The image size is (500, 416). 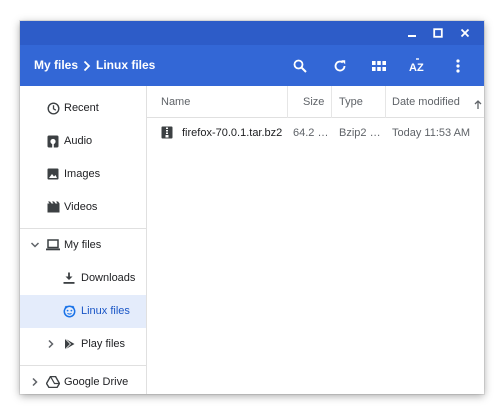 I want to click on sidebar-item-my-files: My files, so click(x=83, y=245).